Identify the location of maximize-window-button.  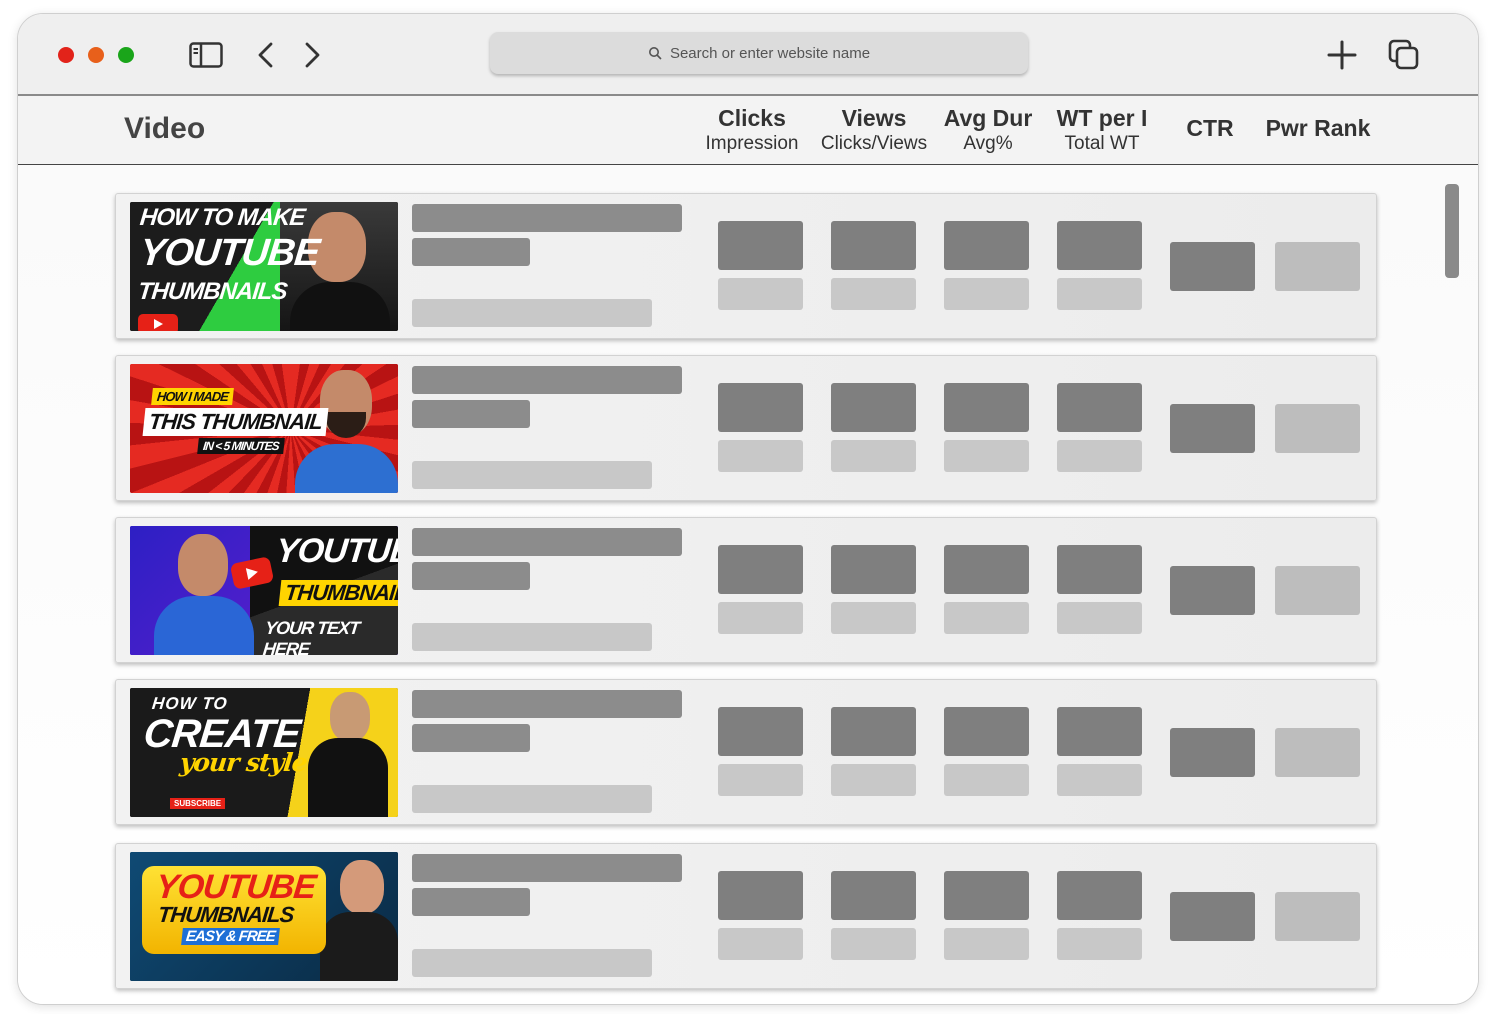
(126, 55).